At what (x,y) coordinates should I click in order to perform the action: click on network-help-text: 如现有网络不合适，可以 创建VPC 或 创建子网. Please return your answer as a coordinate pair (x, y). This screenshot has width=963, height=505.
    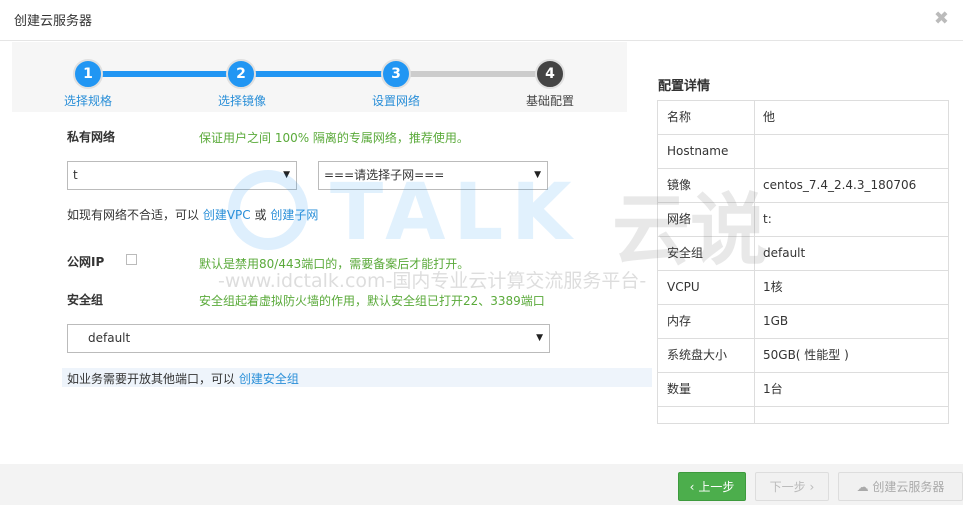
    Looking at the image, I should click on (192, 214).